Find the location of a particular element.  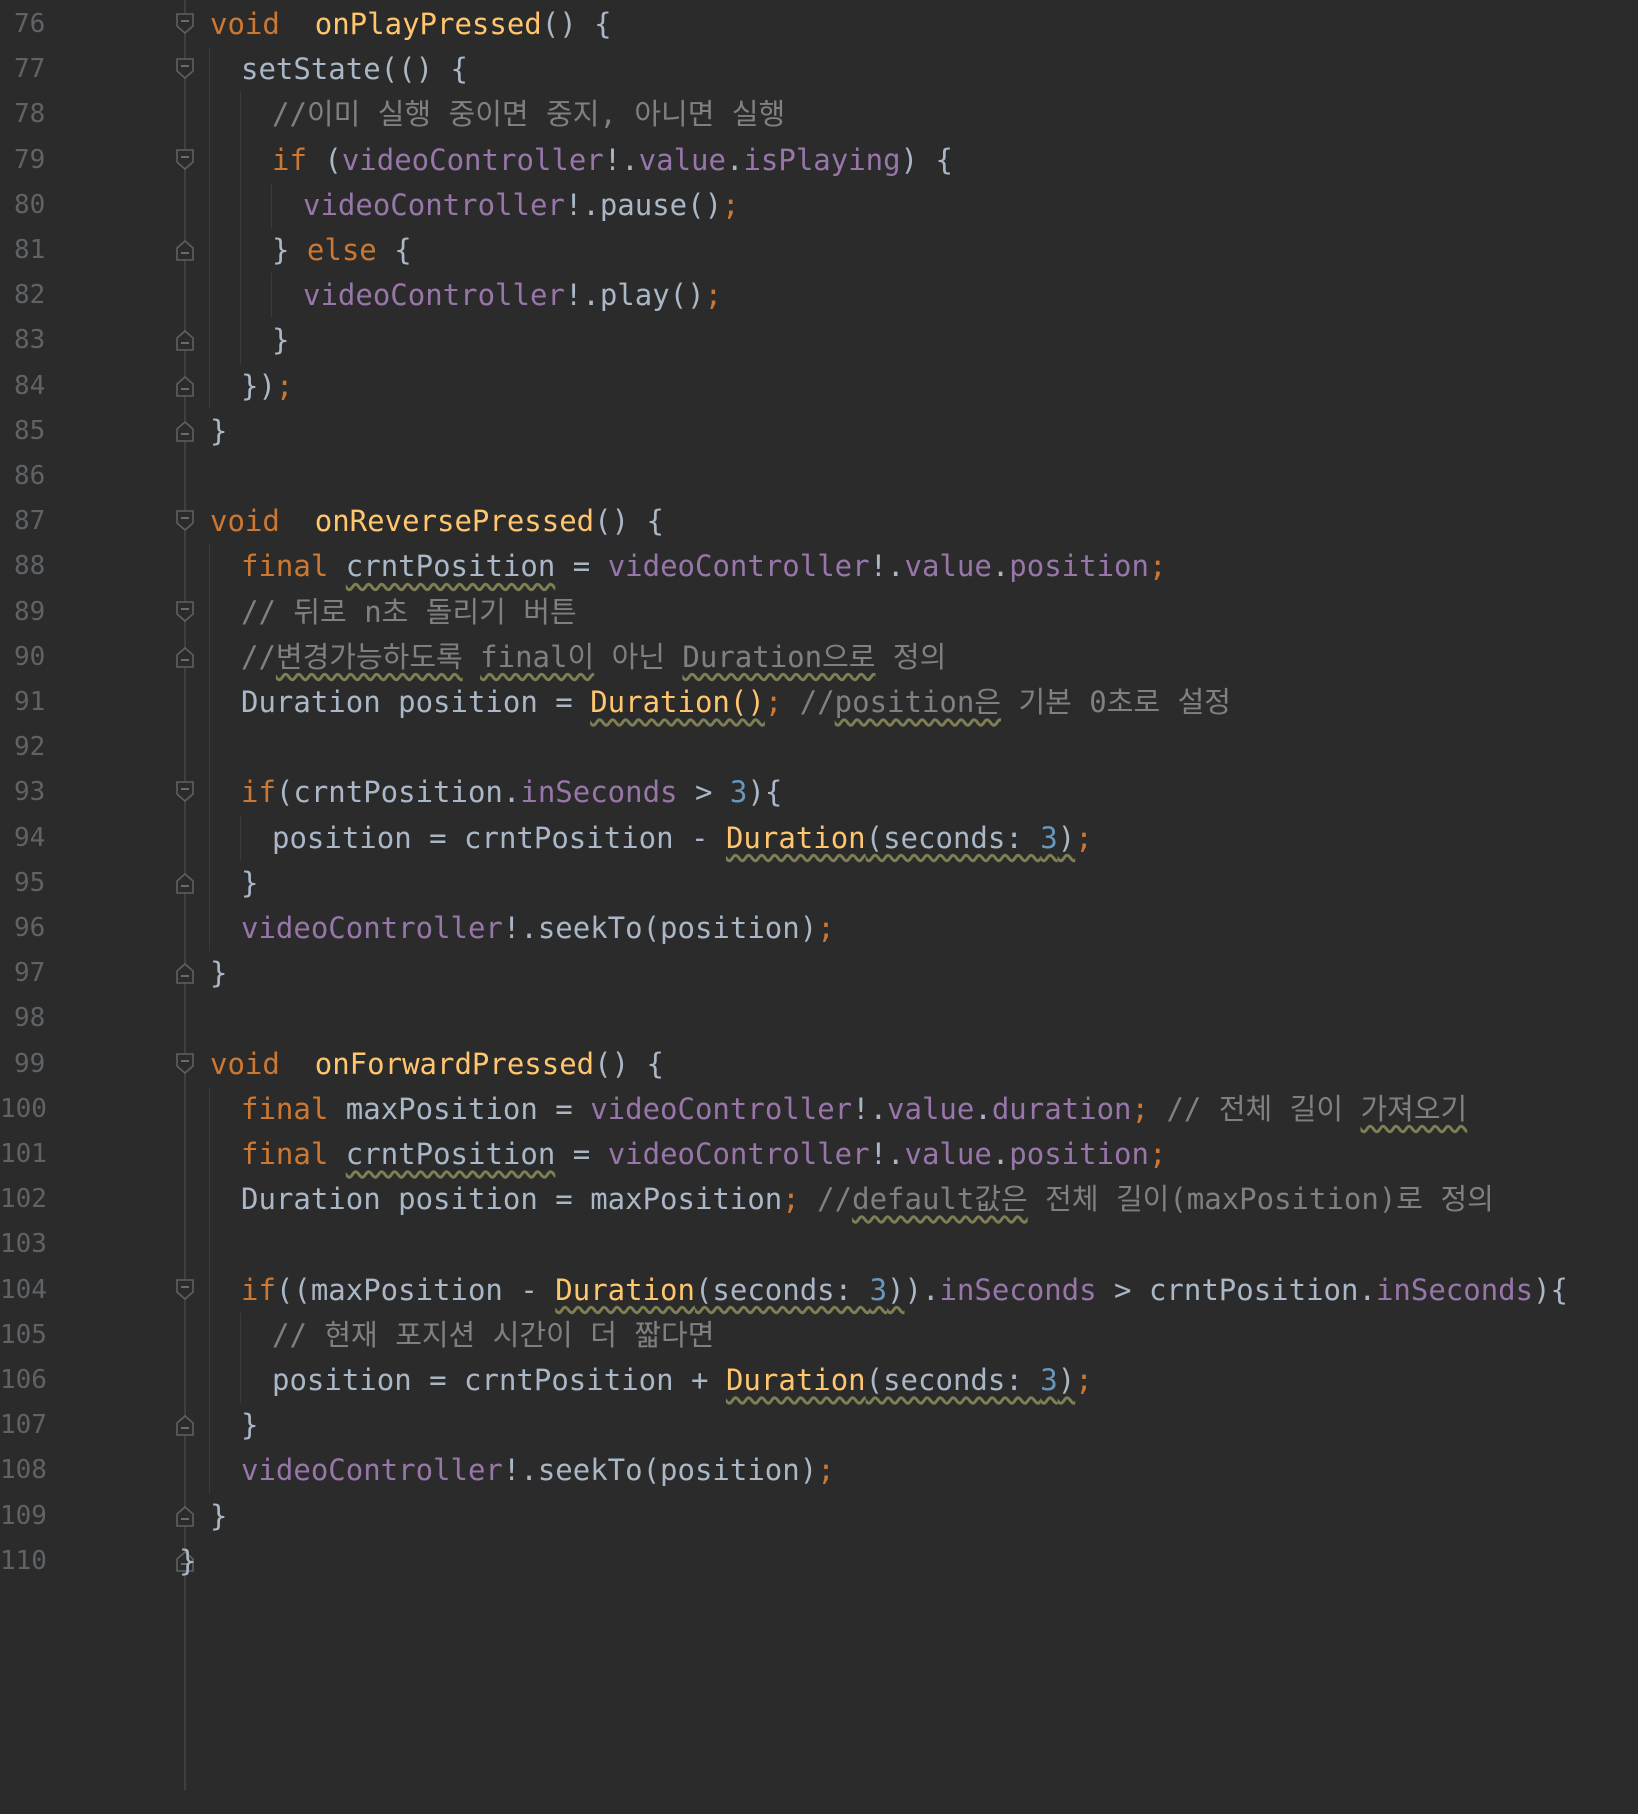

code-token: !.seekTo(position) is located at coordinates (660, 928).